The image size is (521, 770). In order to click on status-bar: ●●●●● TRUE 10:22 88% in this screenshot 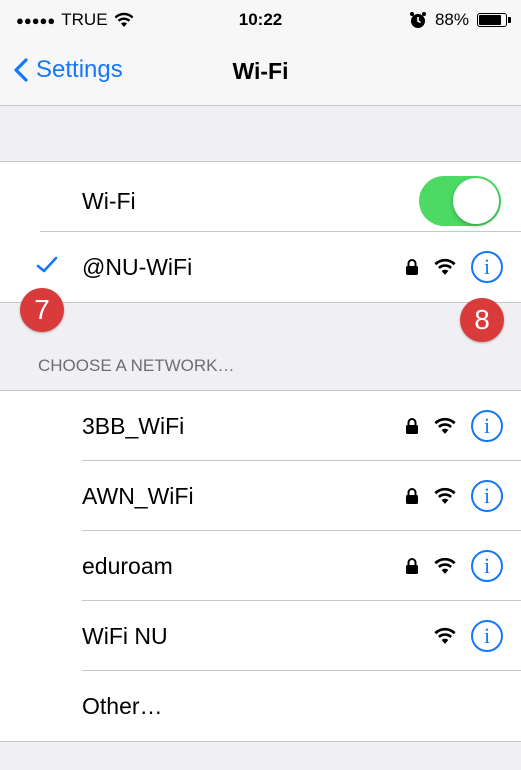, I will do `click(260, 20)`.